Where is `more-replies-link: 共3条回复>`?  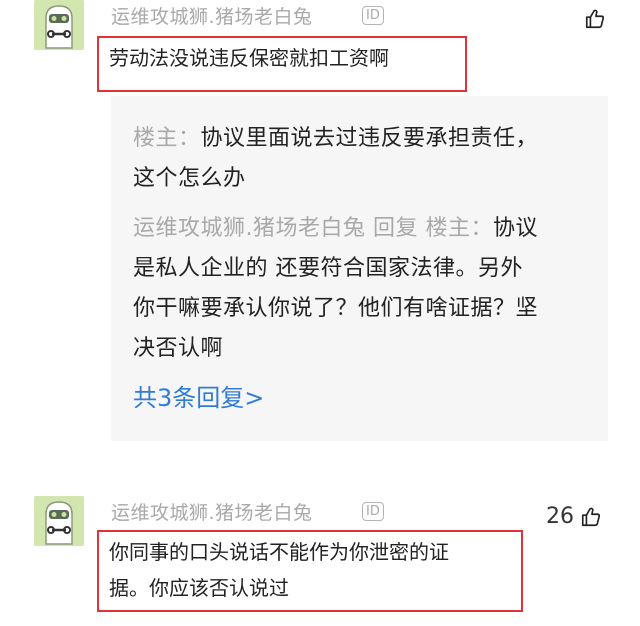 more-replies-link: 共3条回复> is located at coordinates (198, 395).